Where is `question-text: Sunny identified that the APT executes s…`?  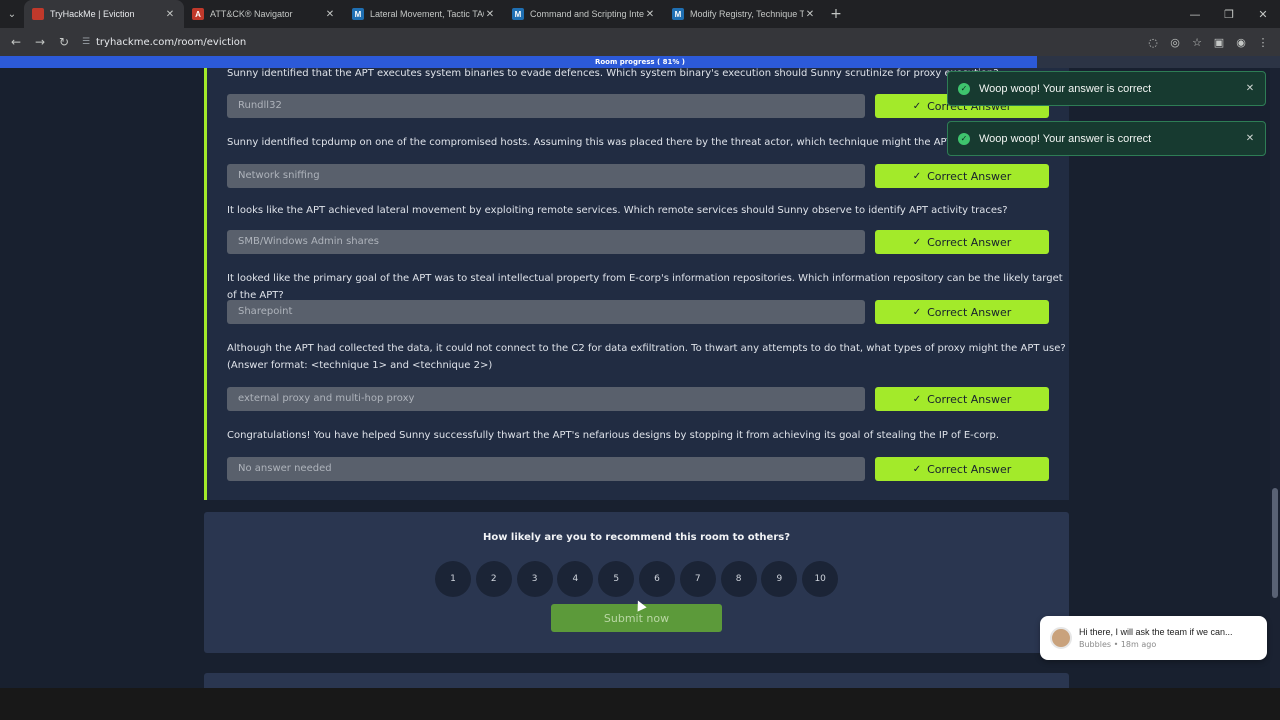 question-text: Sunny identified that the APT executes s… is located at coordinates (613, 73).